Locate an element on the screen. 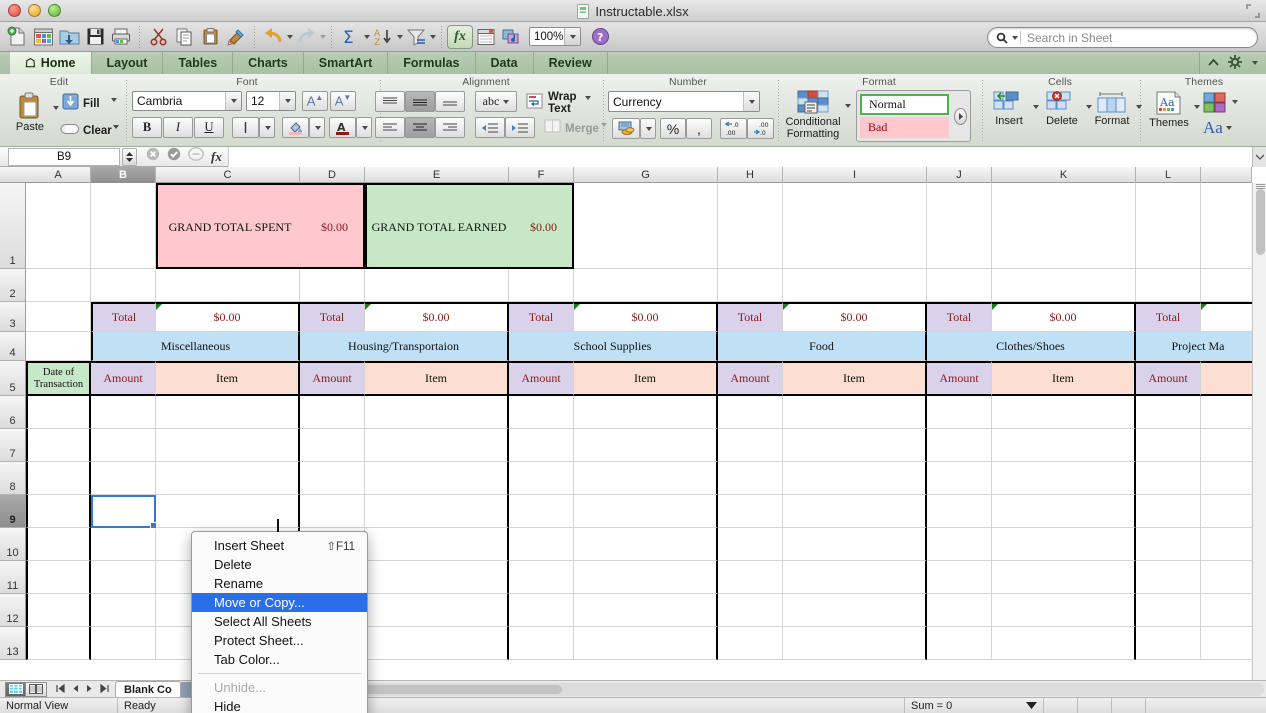 The width and height of the screenshot is (1266, 713). orientation-button: abc is located at coordinates (496, 101).